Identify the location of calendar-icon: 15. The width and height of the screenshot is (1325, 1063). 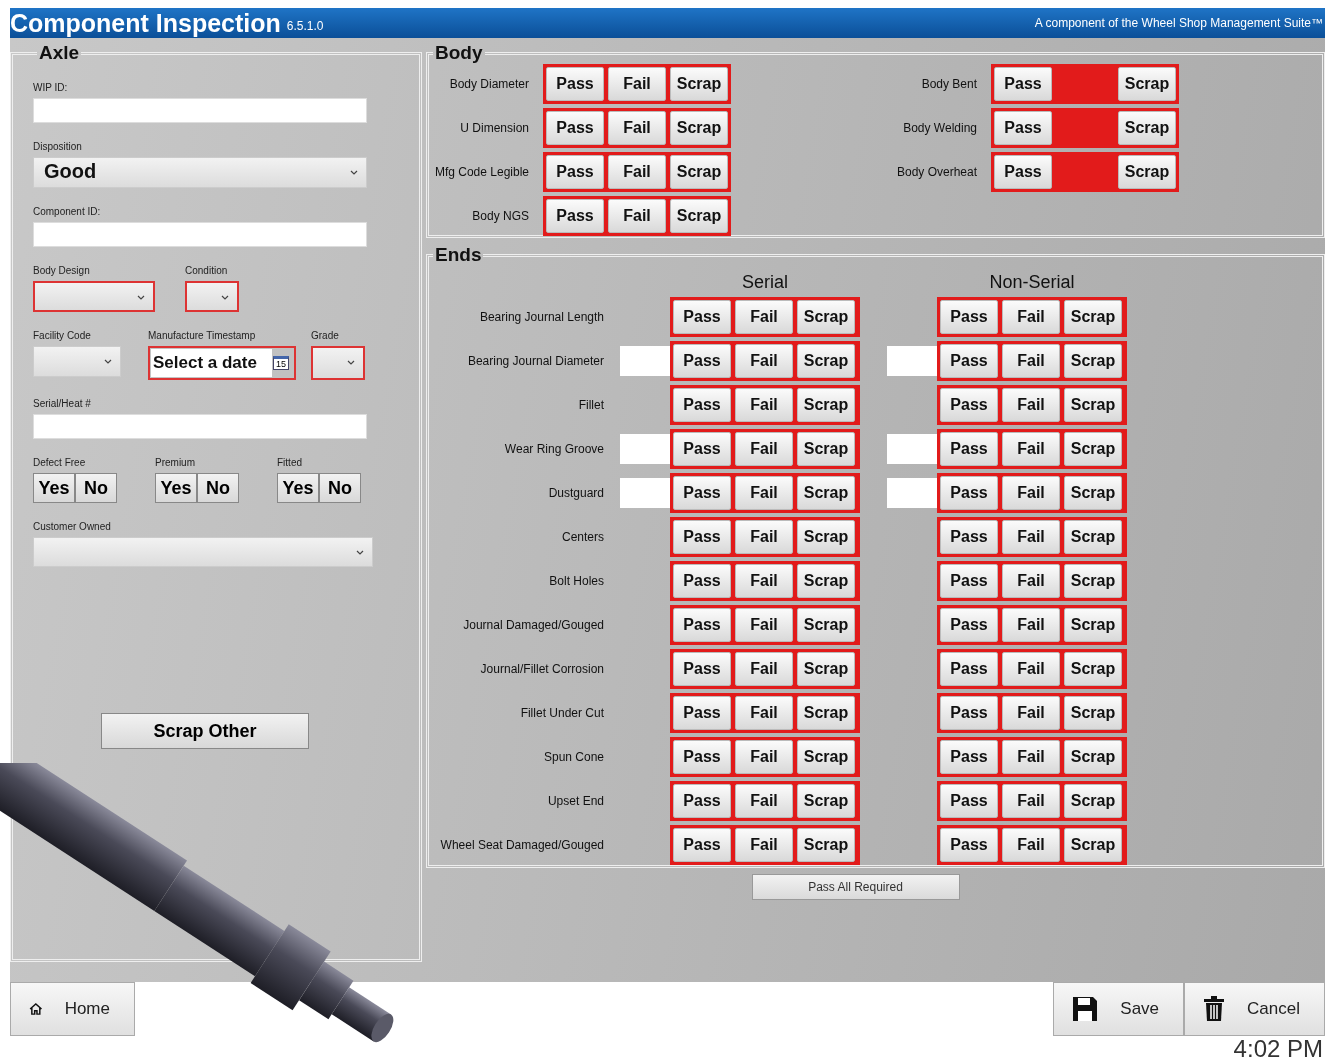
(281, 363).